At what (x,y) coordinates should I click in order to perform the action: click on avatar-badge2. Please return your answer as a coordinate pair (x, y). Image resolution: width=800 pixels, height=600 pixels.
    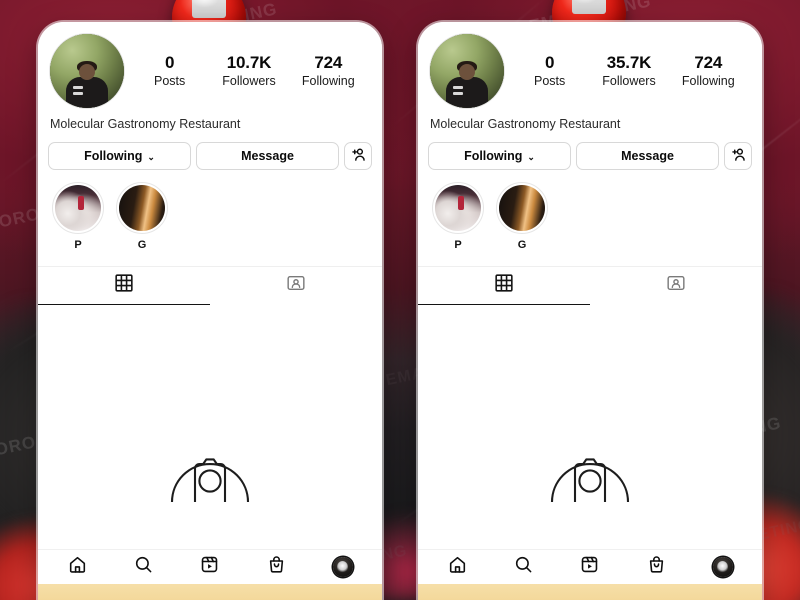
    Looking at the image, I should click on (457, 94).